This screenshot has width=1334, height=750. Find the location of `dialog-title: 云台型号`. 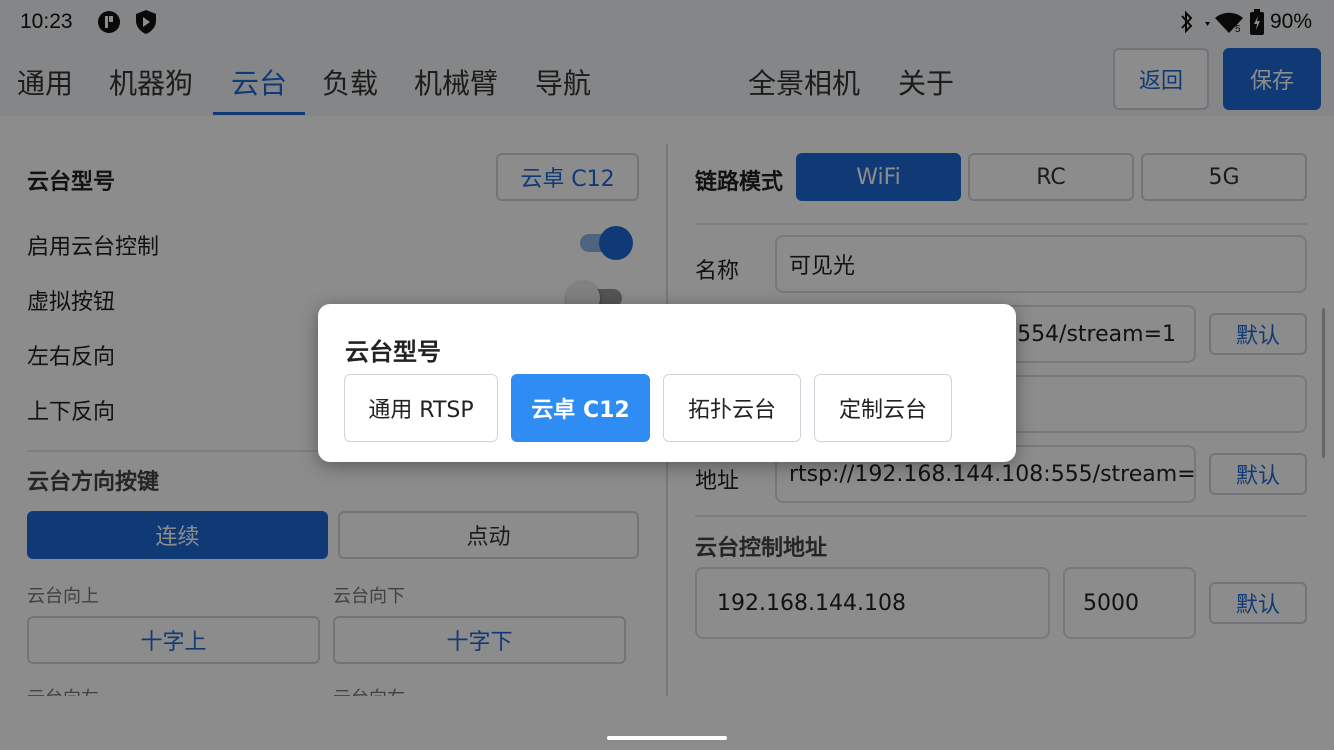

dialog-title: 云台型号 is located at coordinates (393, 352).